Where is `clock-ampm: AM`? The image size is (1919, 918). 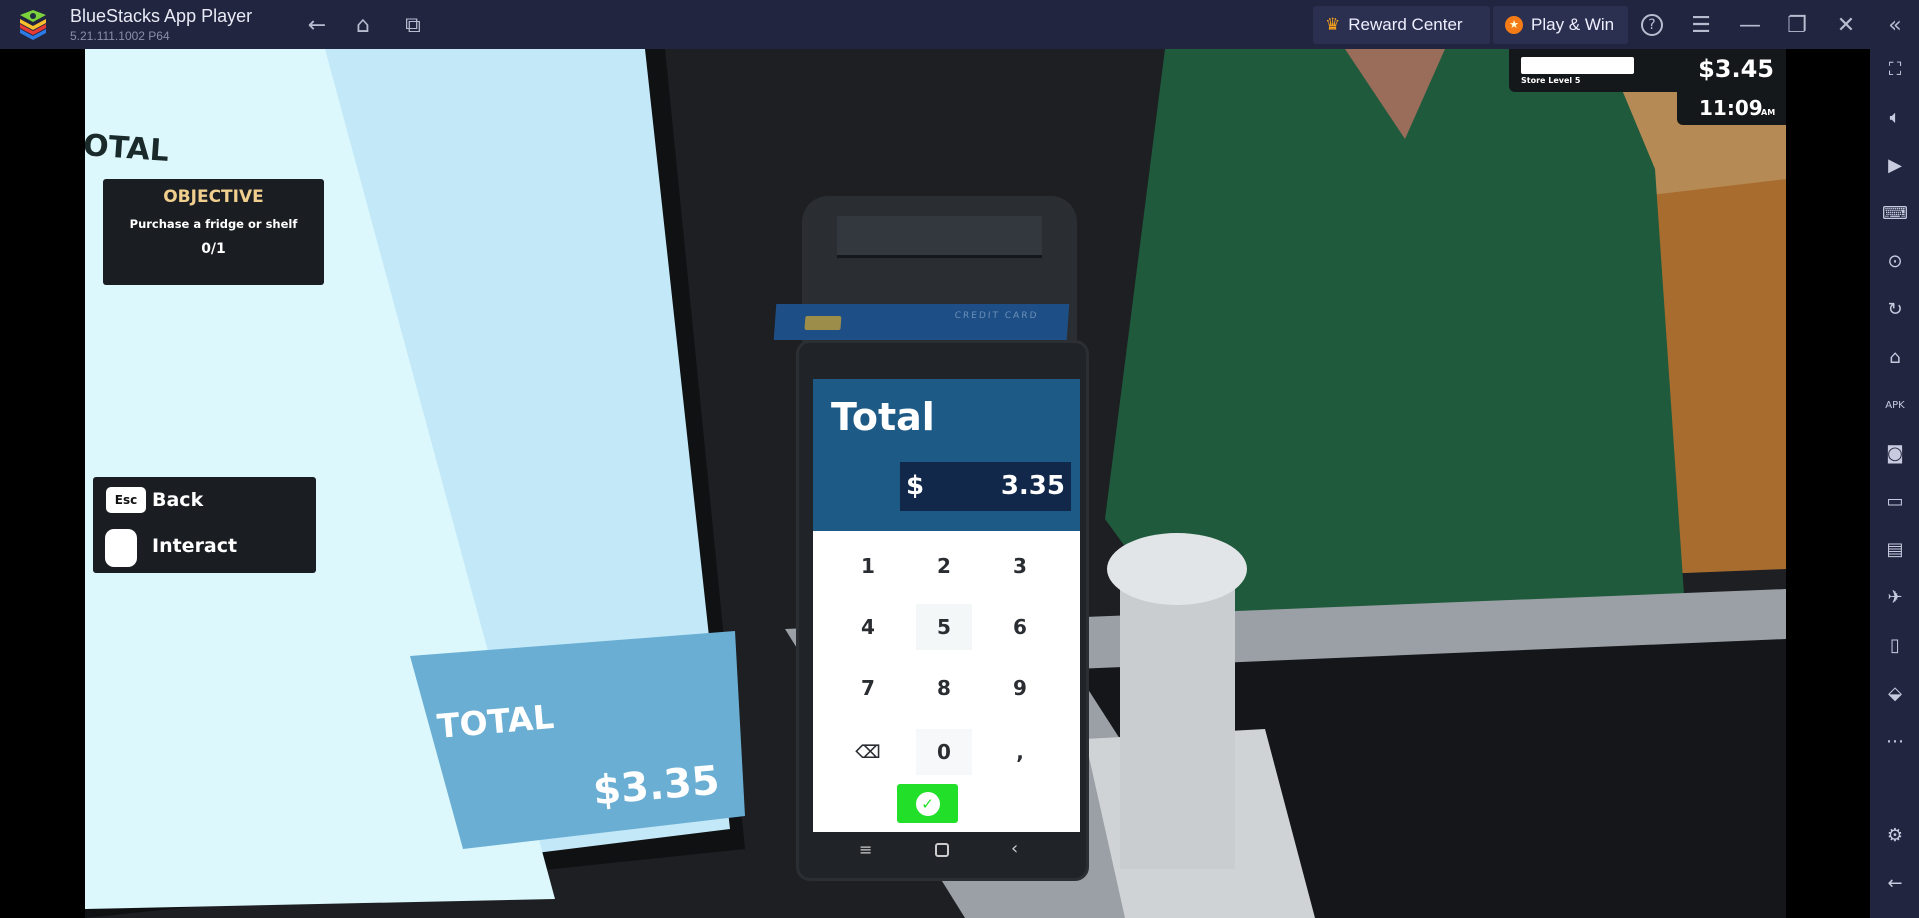 clock-ampm: AM is located at coordinates (1768, 112).